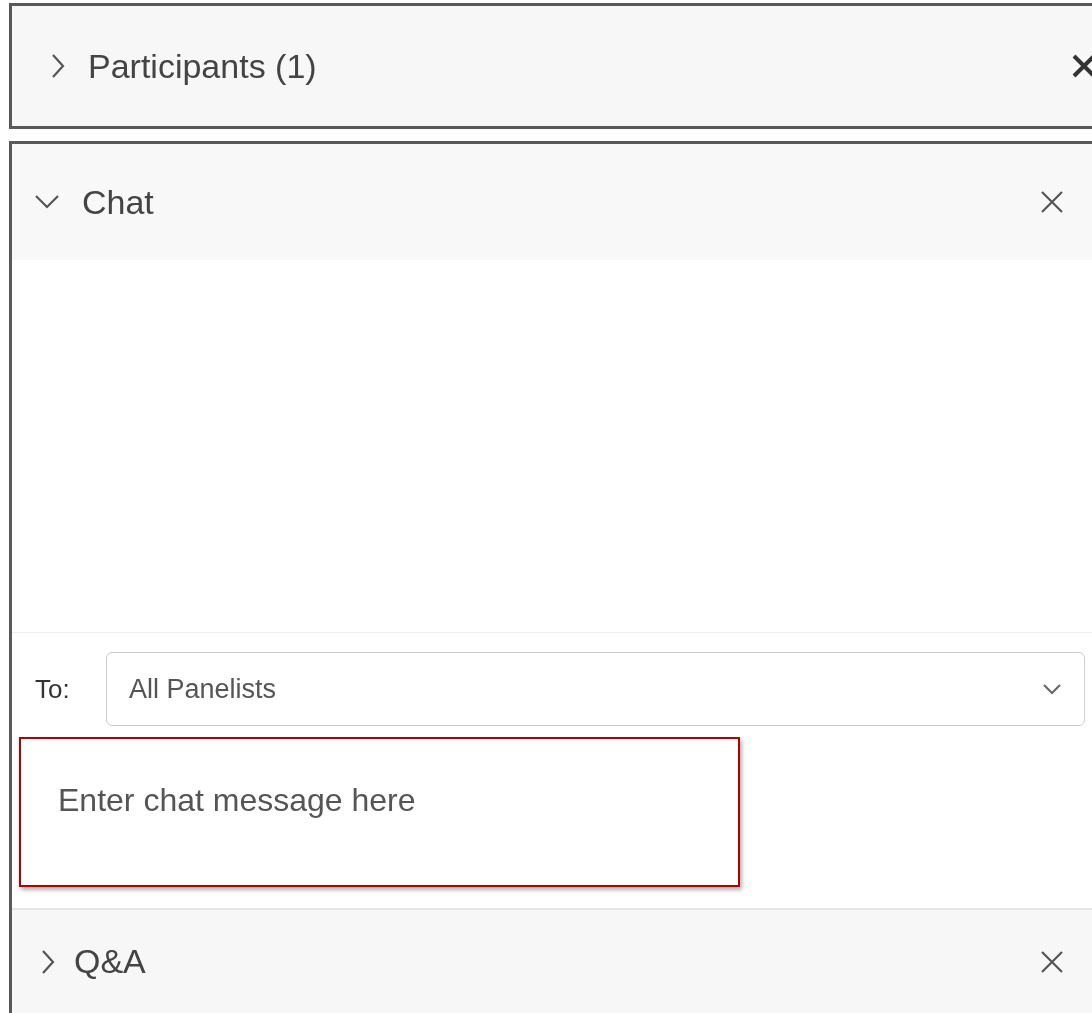 The image size is (1092, 1013). Describe the element at coordinates (110, 961) in the screenshot. I see `panel-title: Q&A` at that location.